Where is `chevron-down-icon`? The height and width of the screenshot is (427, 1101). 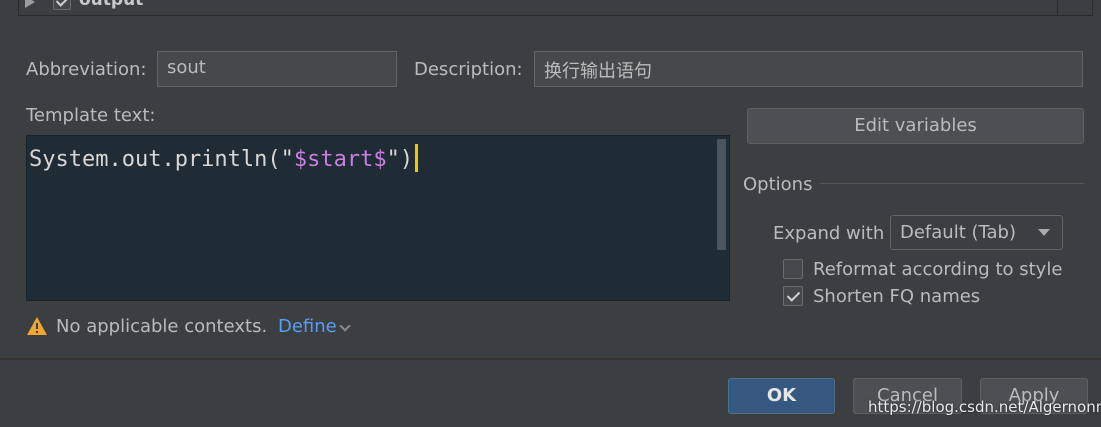 chevron-down-icon is located at coordinates (345, 326).